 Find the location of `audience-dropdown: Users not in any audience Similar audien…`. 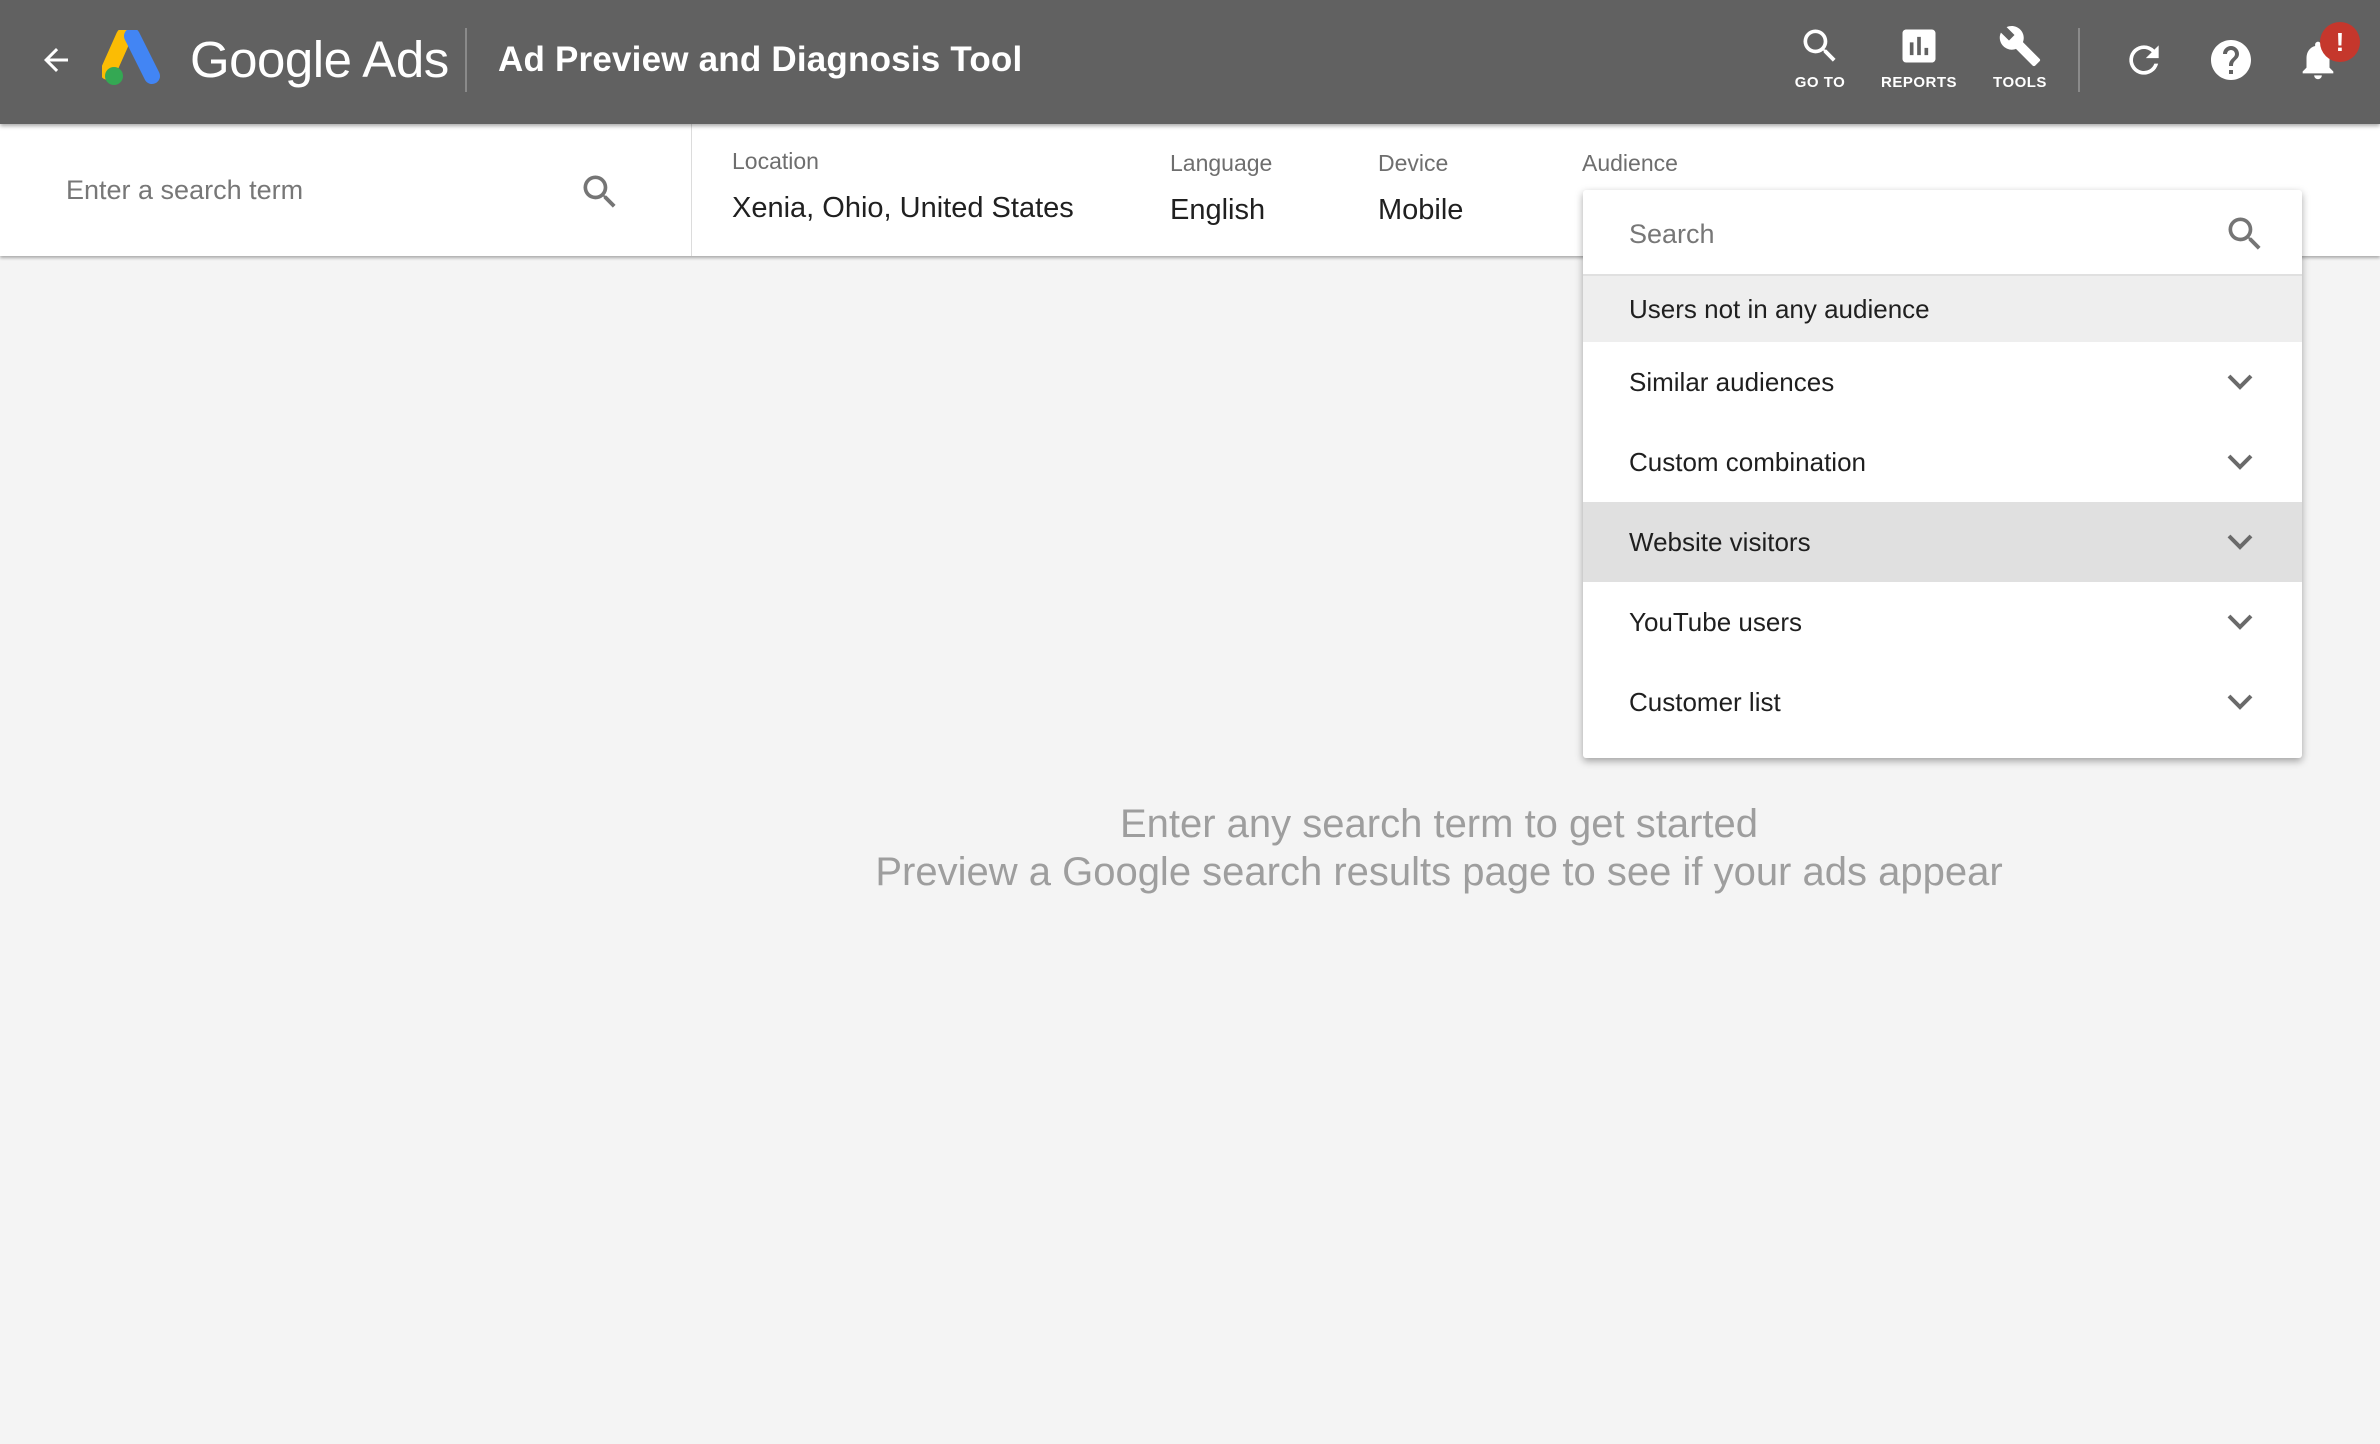

audience-dropdown: Users not in any audience Similar audien… is located at coordinates (1942, 474).